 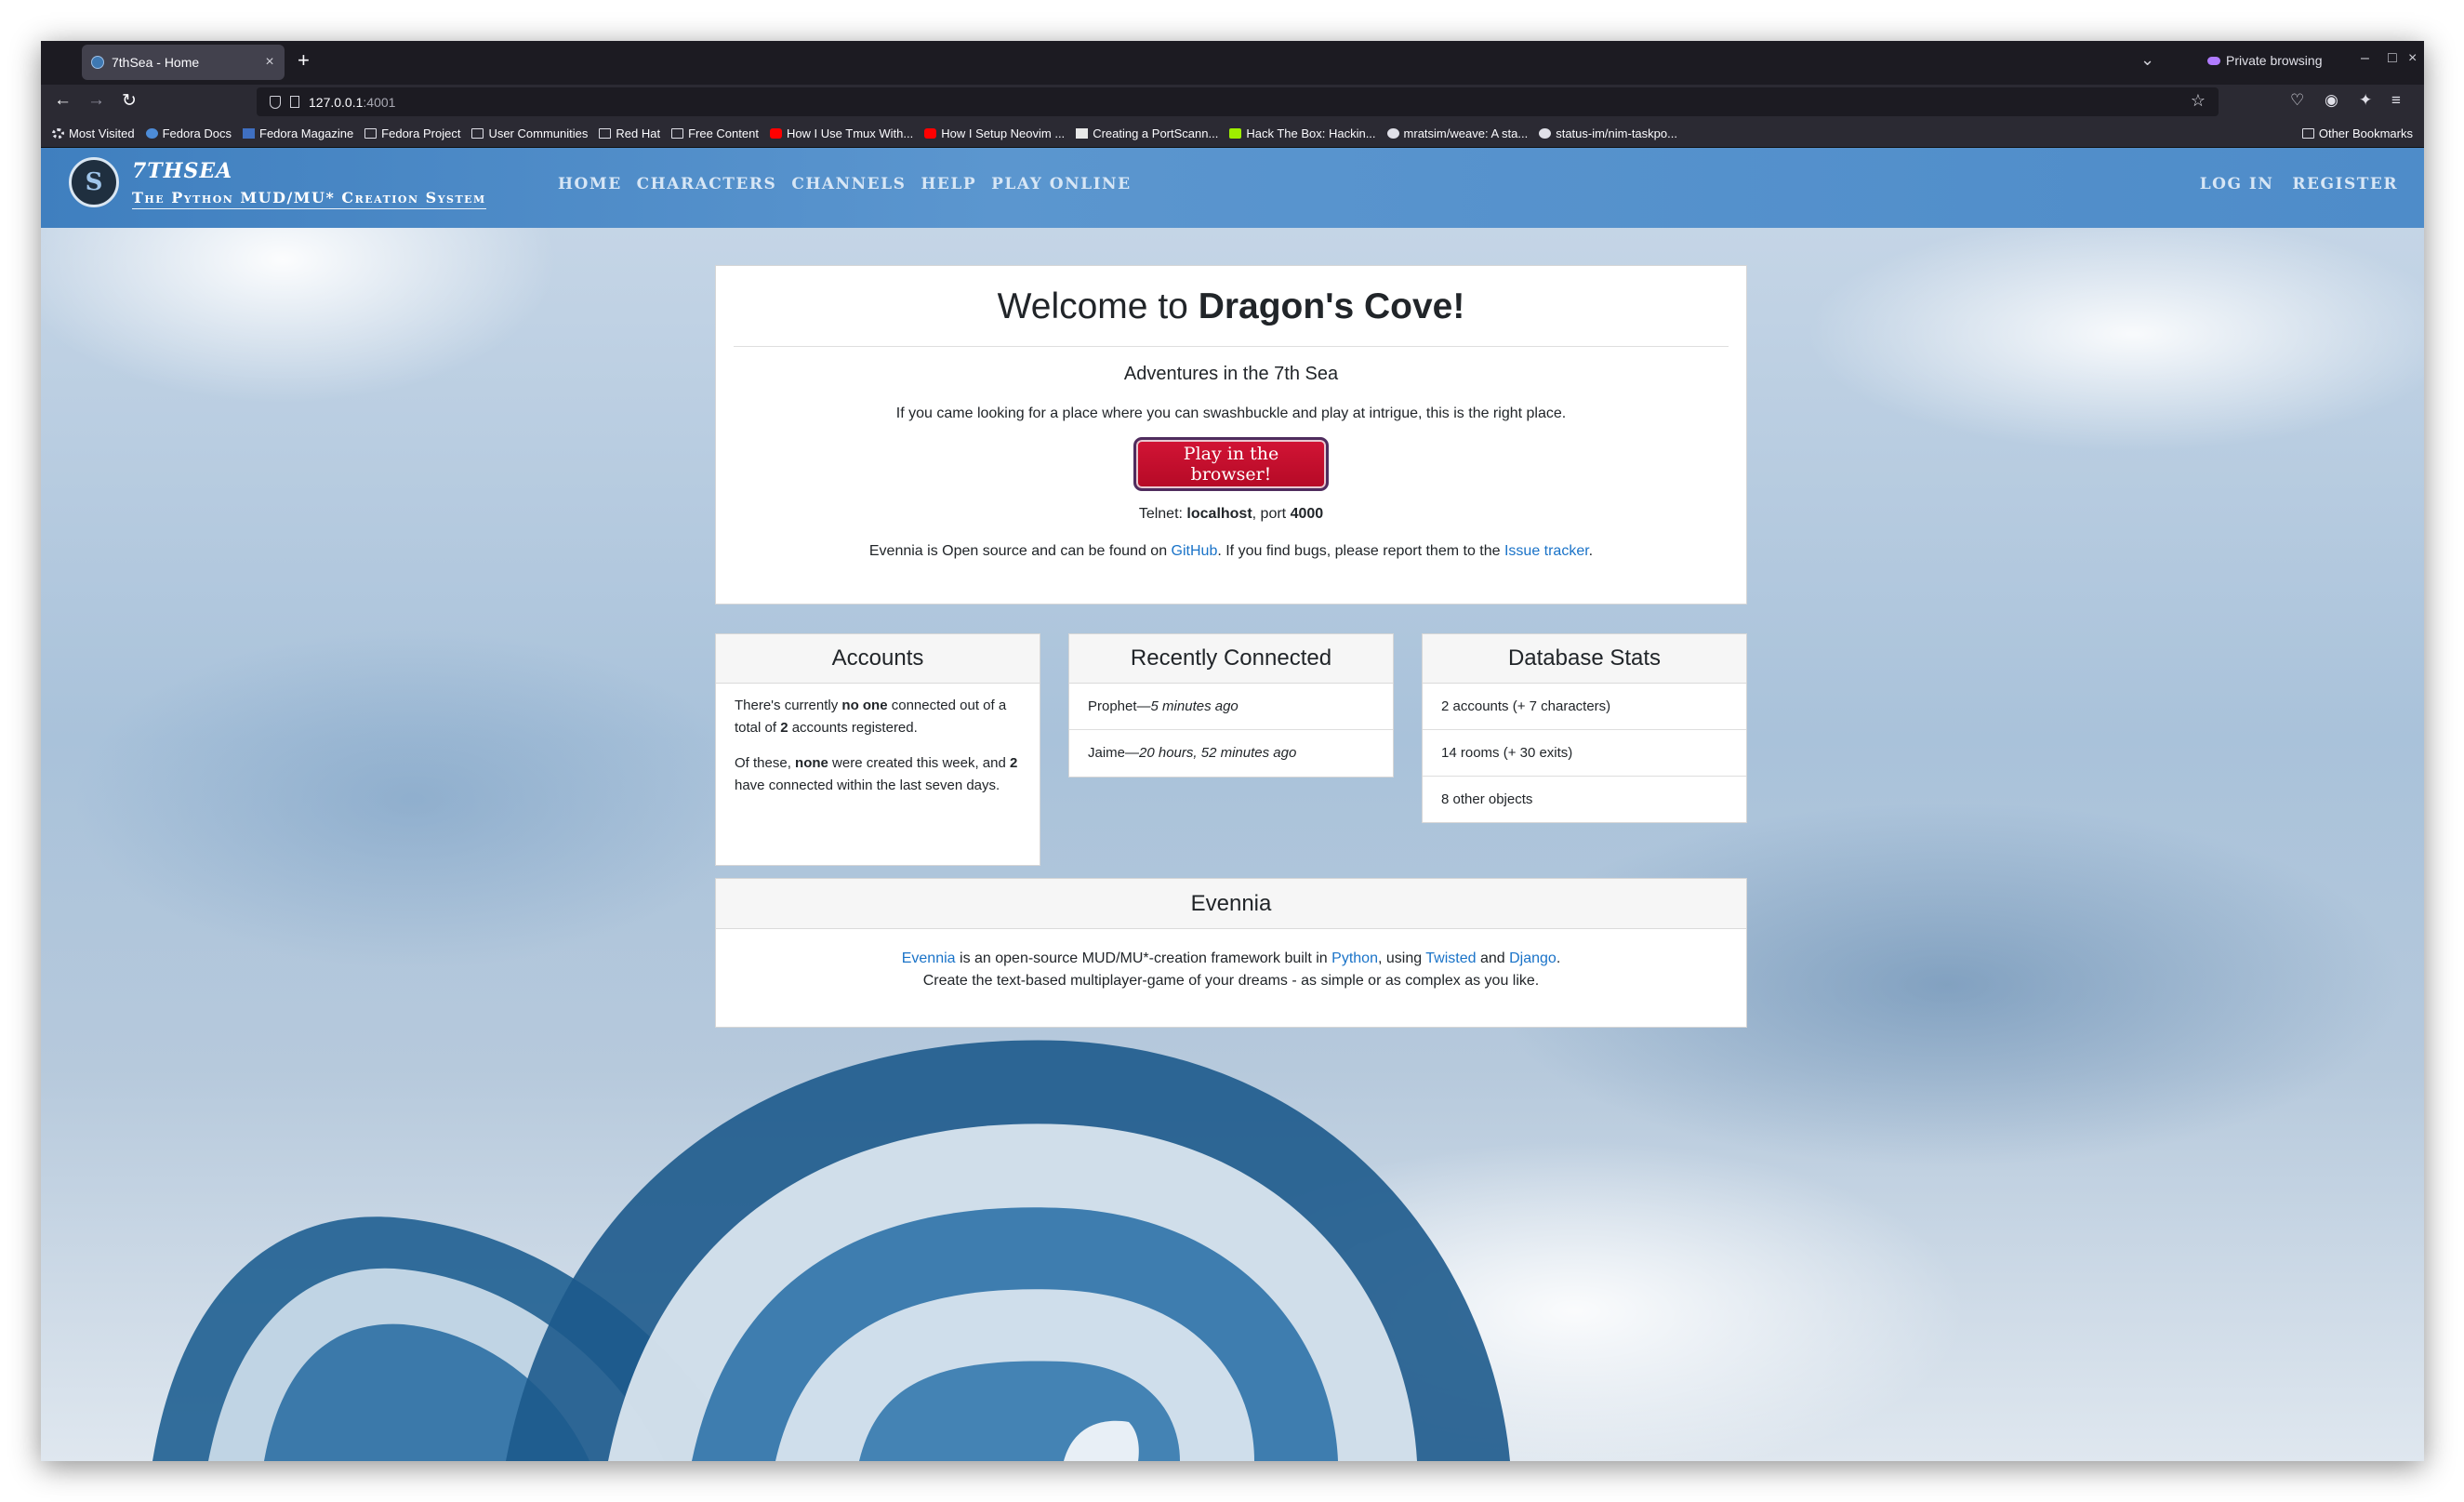 What do you see at coordinates (715, 133) in the screenshot?
I see `bookmark-item: Free Content` at bounding box center [715, 133].